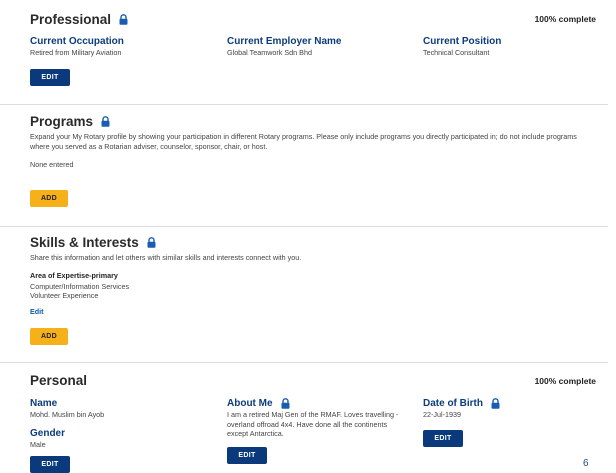  Describe the element at coordinates (93, 242) in the screenshot. I see `skills-title: Skills & Interests` at that location.